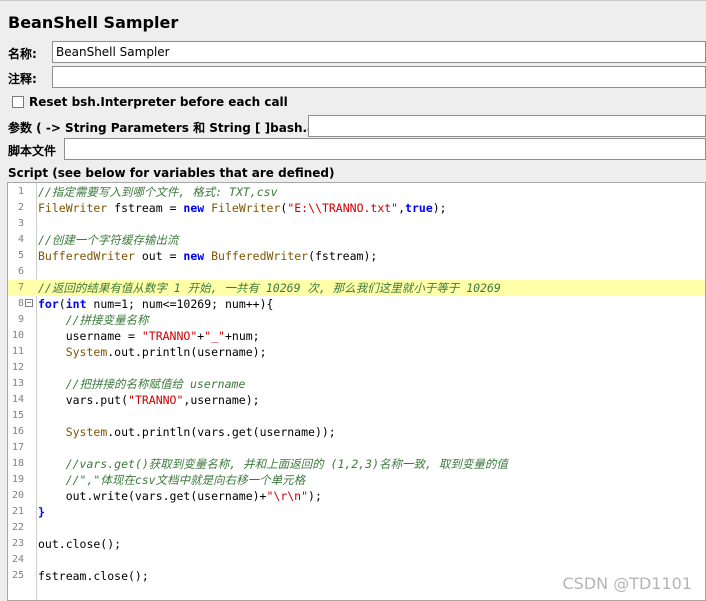  What do you see at coordinates (627, 583) in the screenshot?
I see `watermark: CSDN @TD1101` at bounding box center [627, 583].